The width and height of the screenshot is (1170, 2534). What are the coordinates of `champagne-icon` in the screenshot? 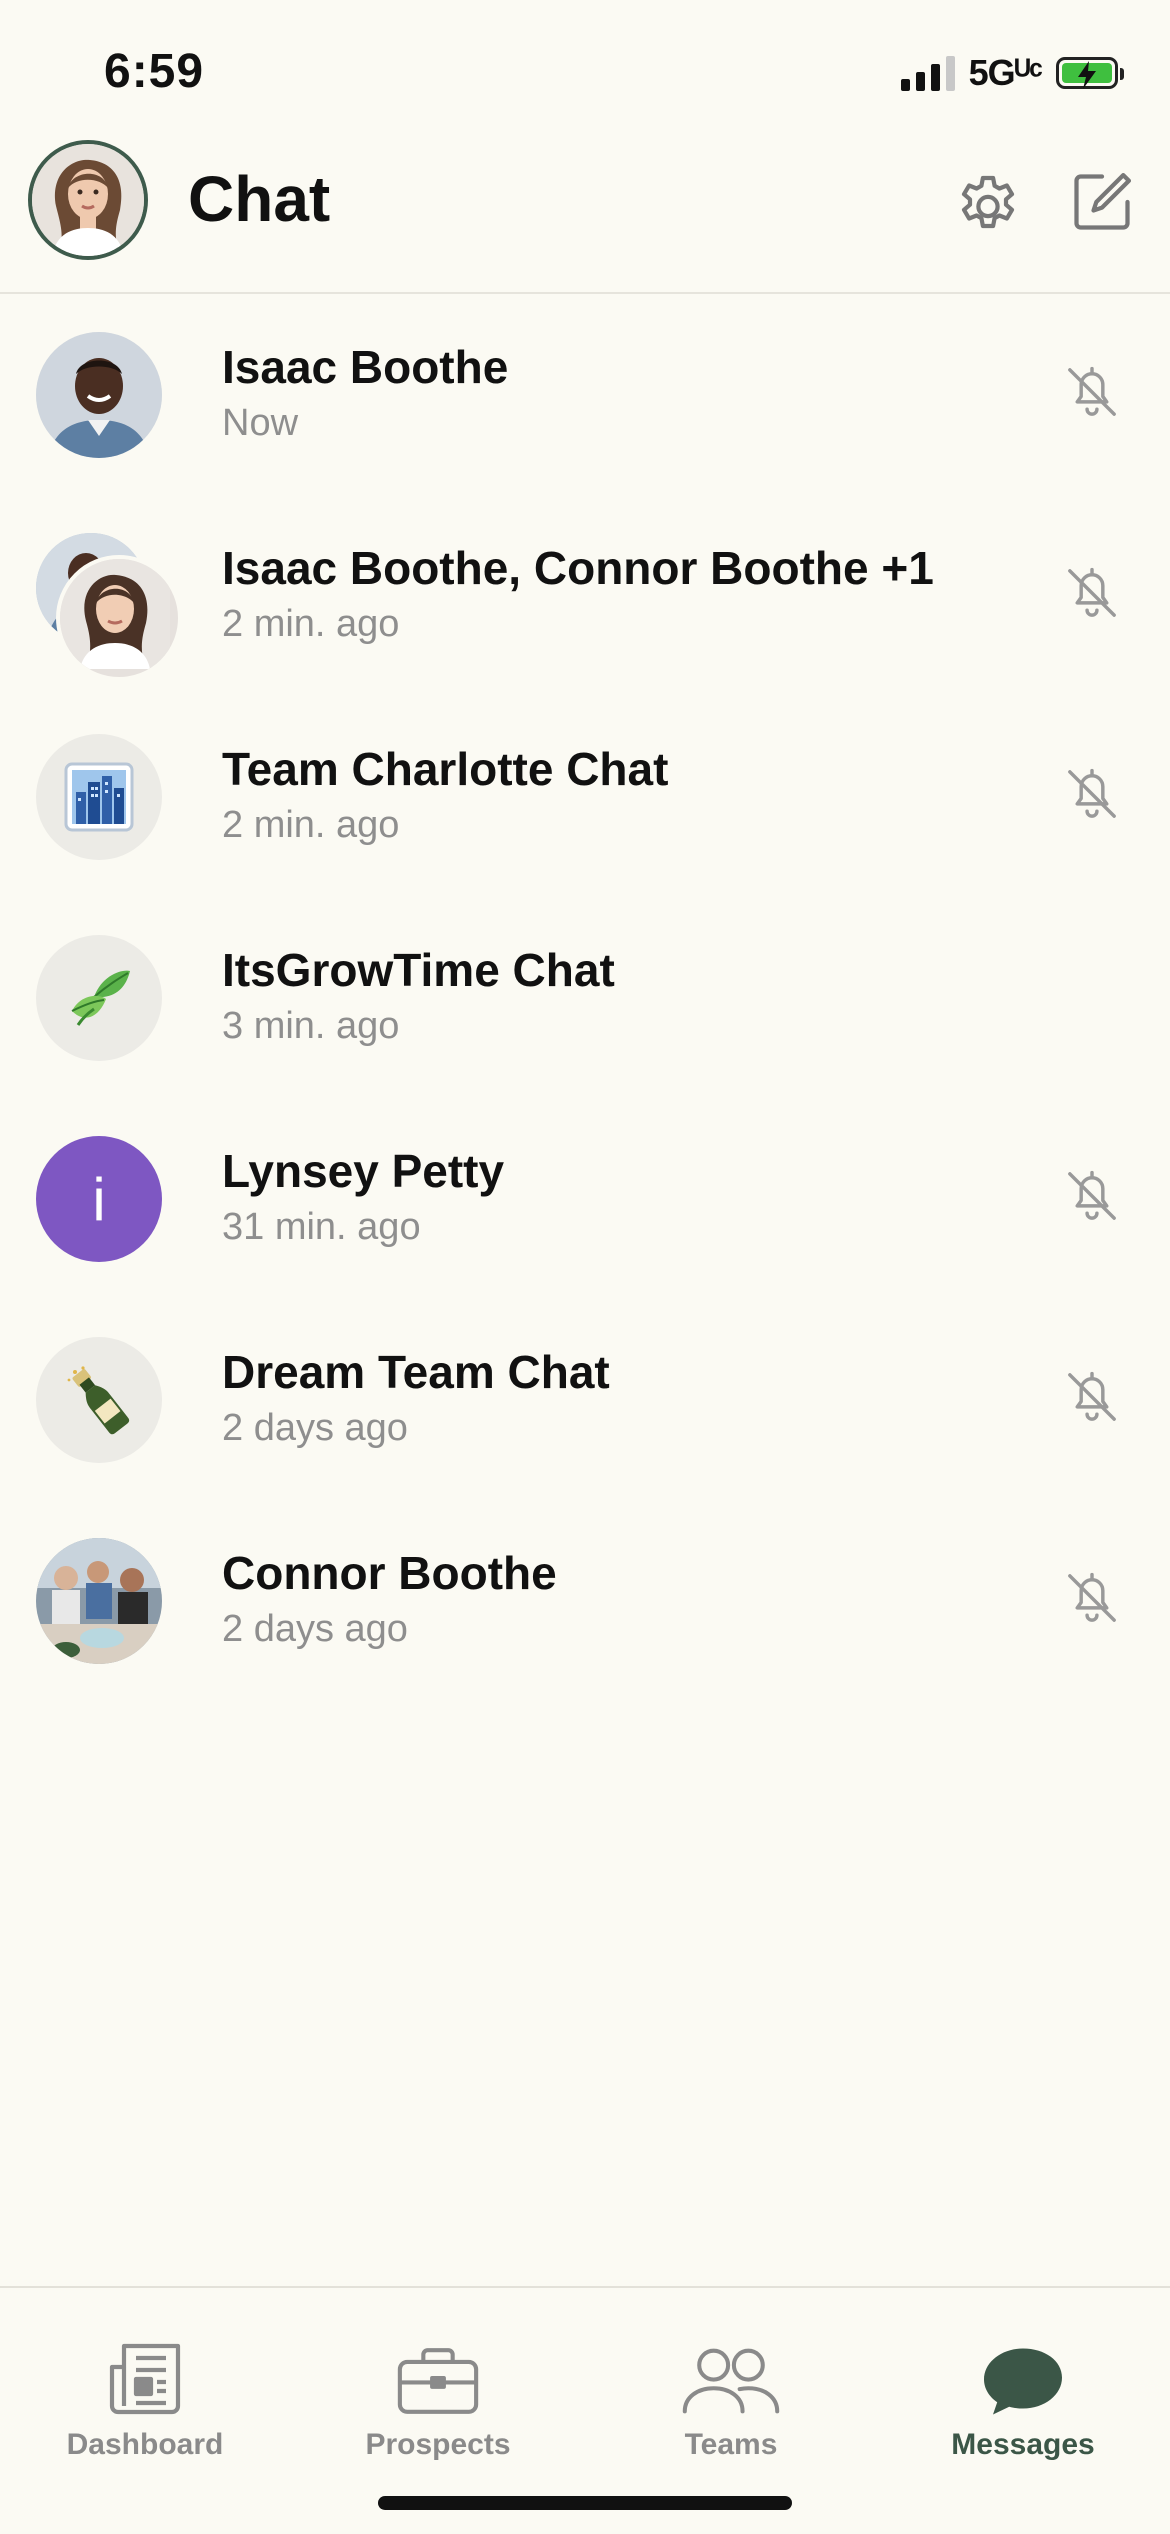 It's located at (98, 1400).